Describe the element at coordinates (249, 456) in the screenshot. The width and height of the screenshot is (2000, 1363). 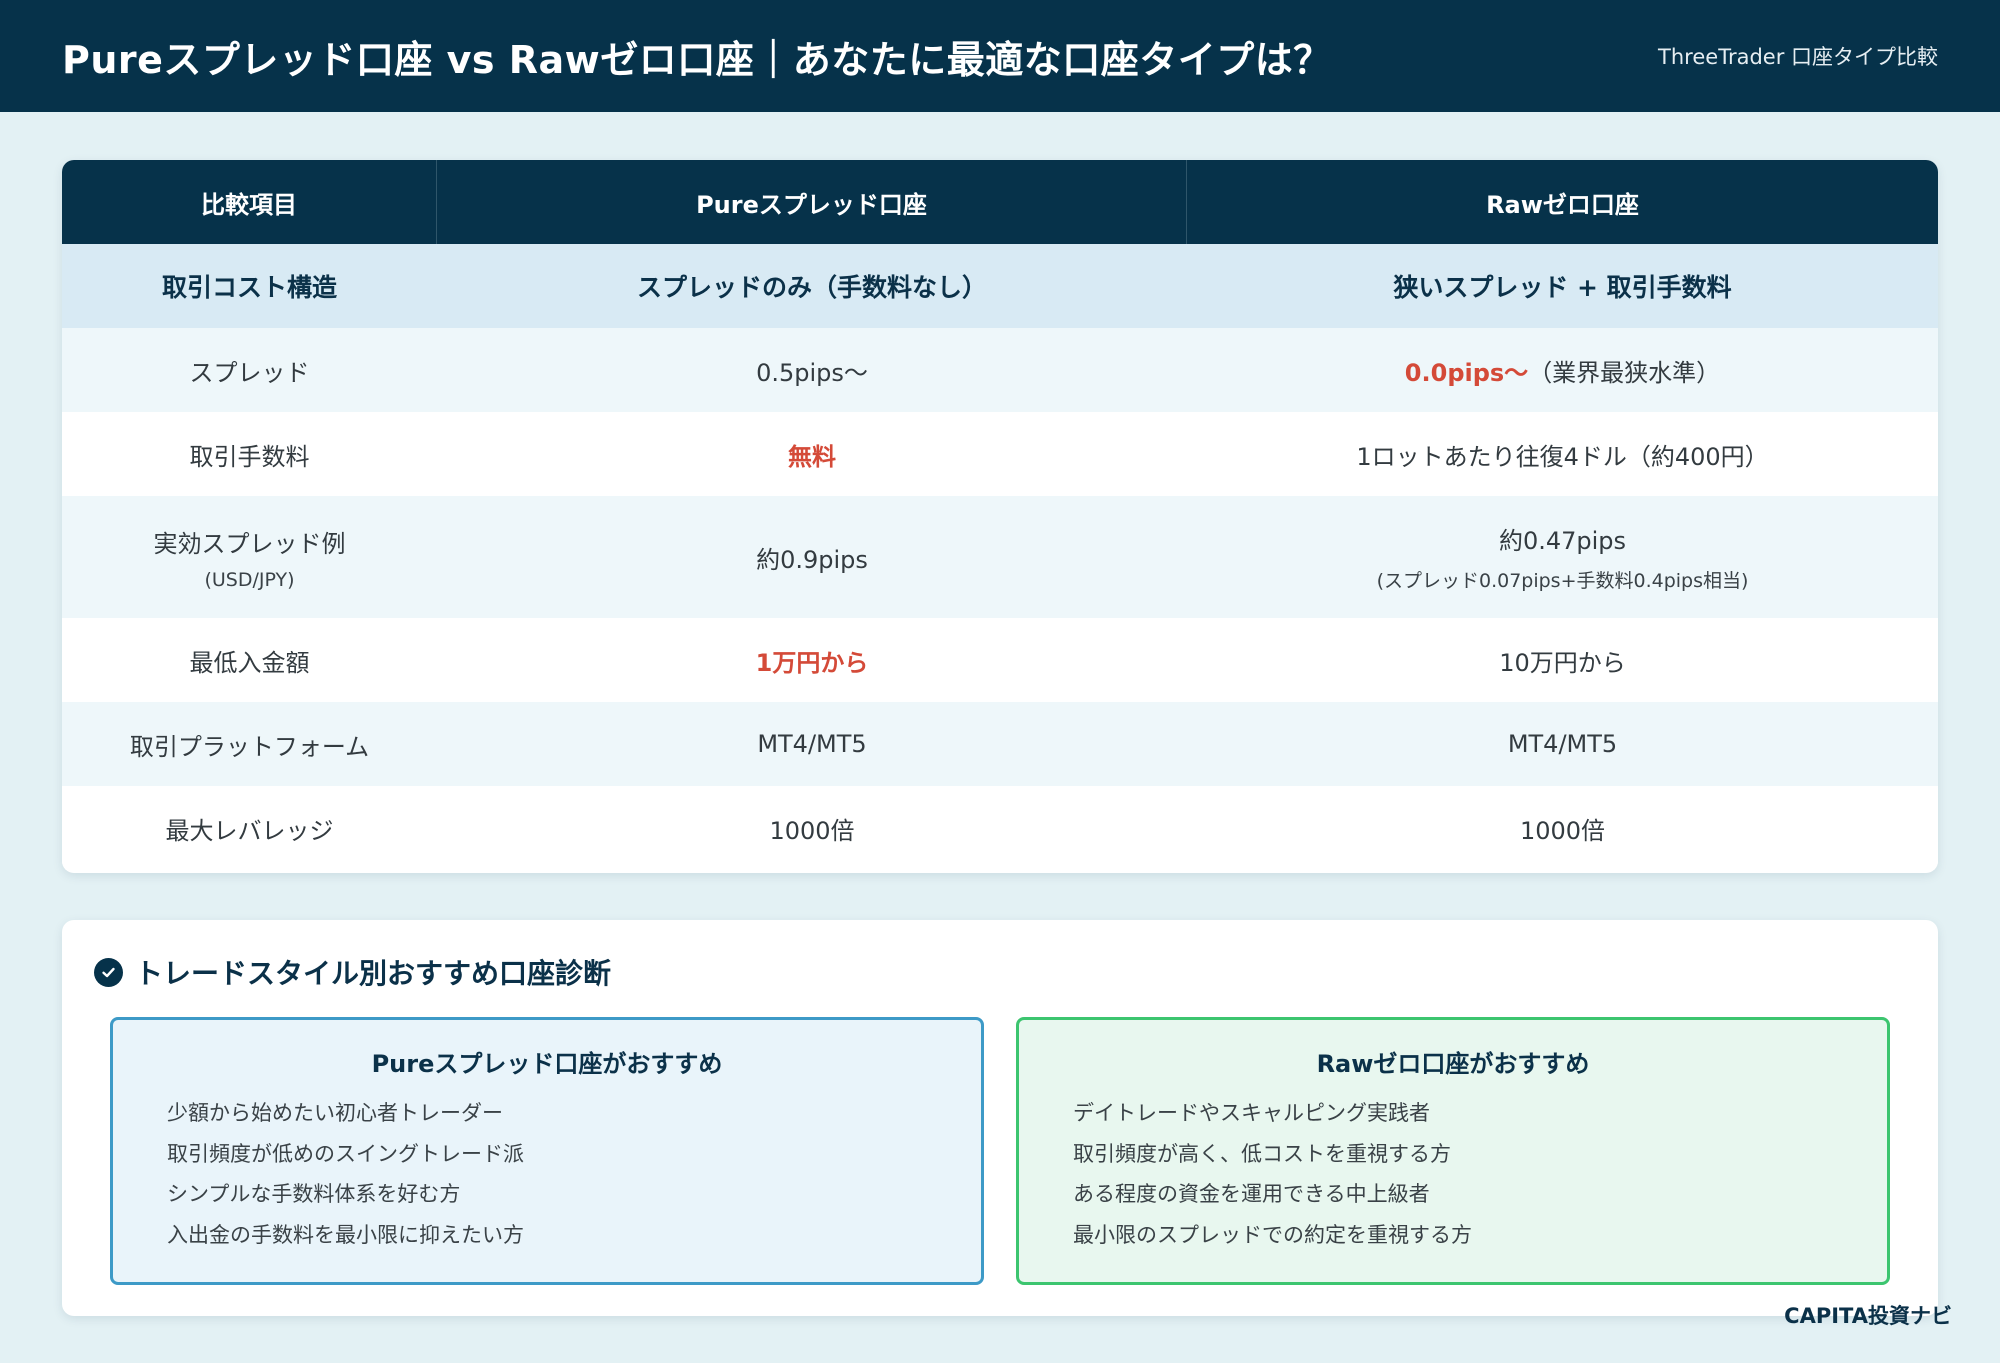
I see `row-label: 取引手数料` at that location.